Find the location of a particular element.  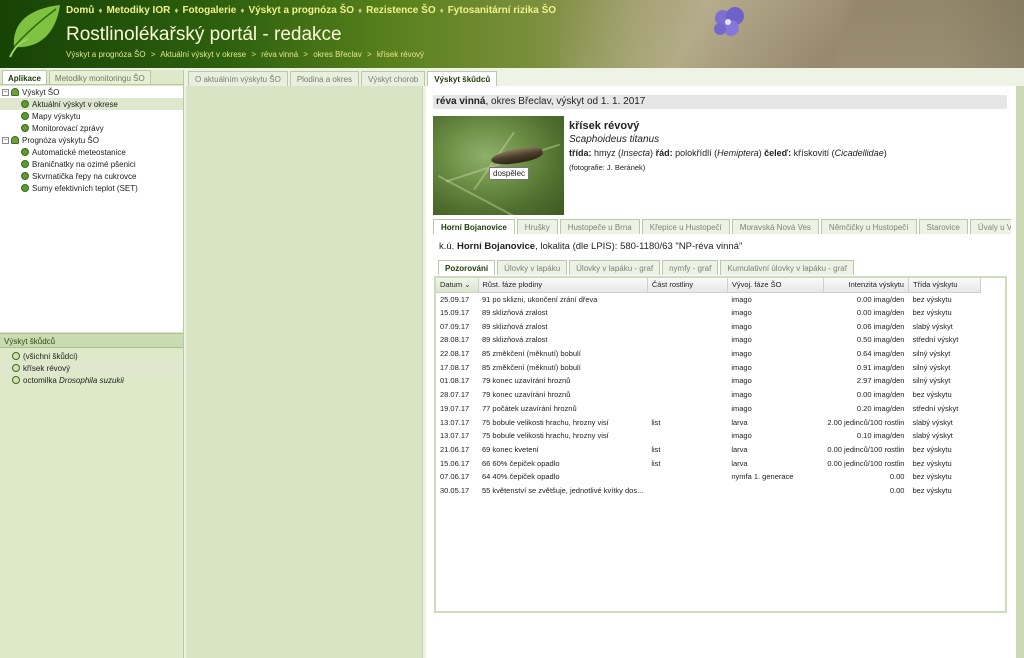

tree-node-forecast: − Prognóza výskytu ŠO is located at coordinates (91, 140).